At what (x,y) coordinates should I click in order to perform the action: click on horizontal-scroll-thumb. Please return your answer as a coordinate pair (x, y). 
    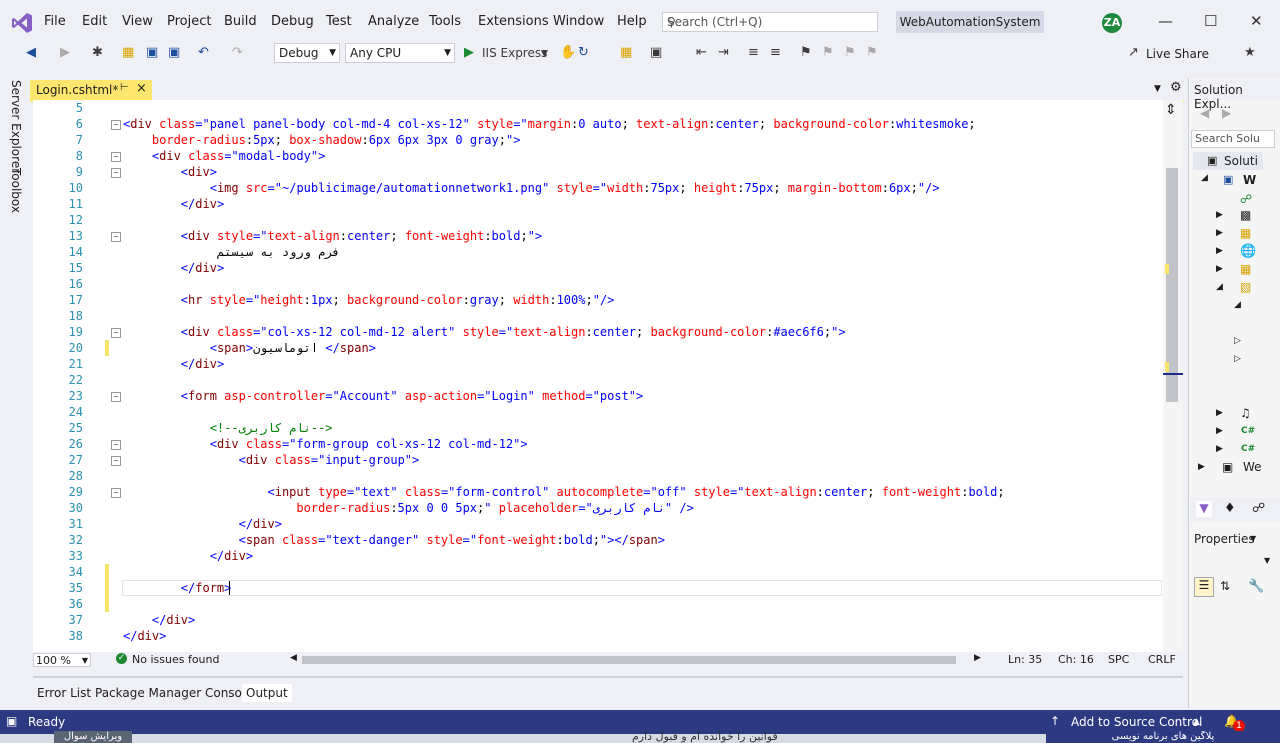
    Looking at the image, I should click on (629, 660).